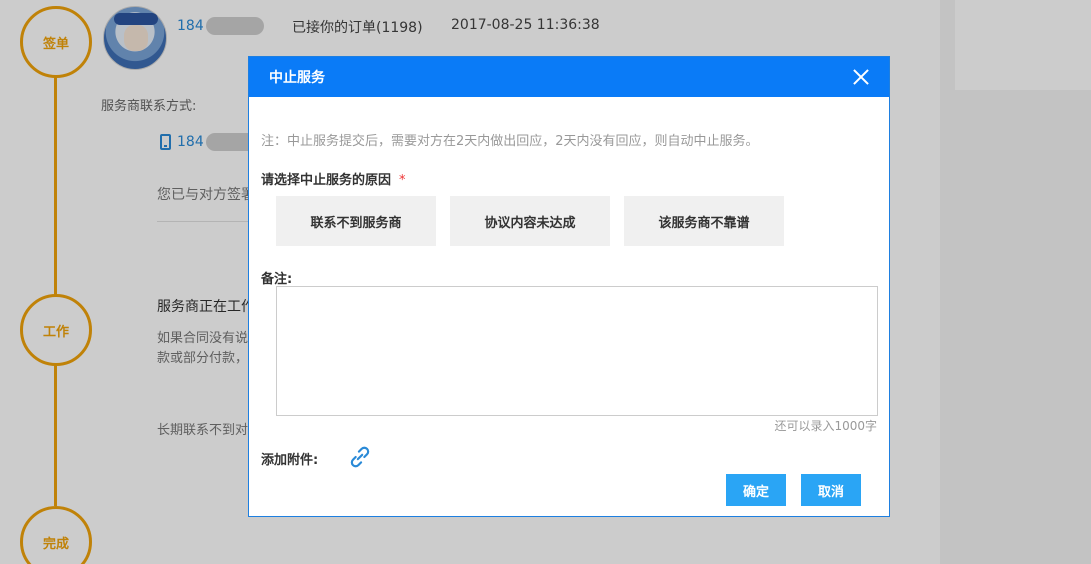  What do you see at coordinates (333, 180) in the screenshot?
I see `reason-label: 请选择中止服务的原因 *` at bounding box center [333, 180].